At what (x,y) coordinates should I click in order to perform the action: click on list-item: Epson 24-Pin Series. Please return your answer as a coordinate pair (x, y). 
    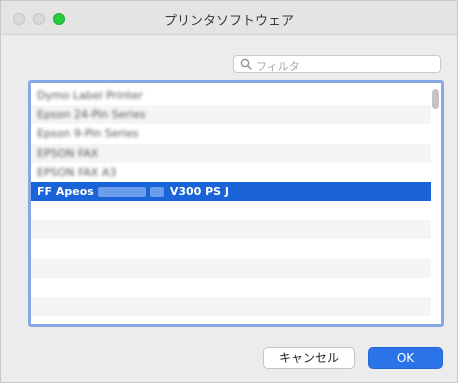
    Looking at the image, I should click on (231, 115).